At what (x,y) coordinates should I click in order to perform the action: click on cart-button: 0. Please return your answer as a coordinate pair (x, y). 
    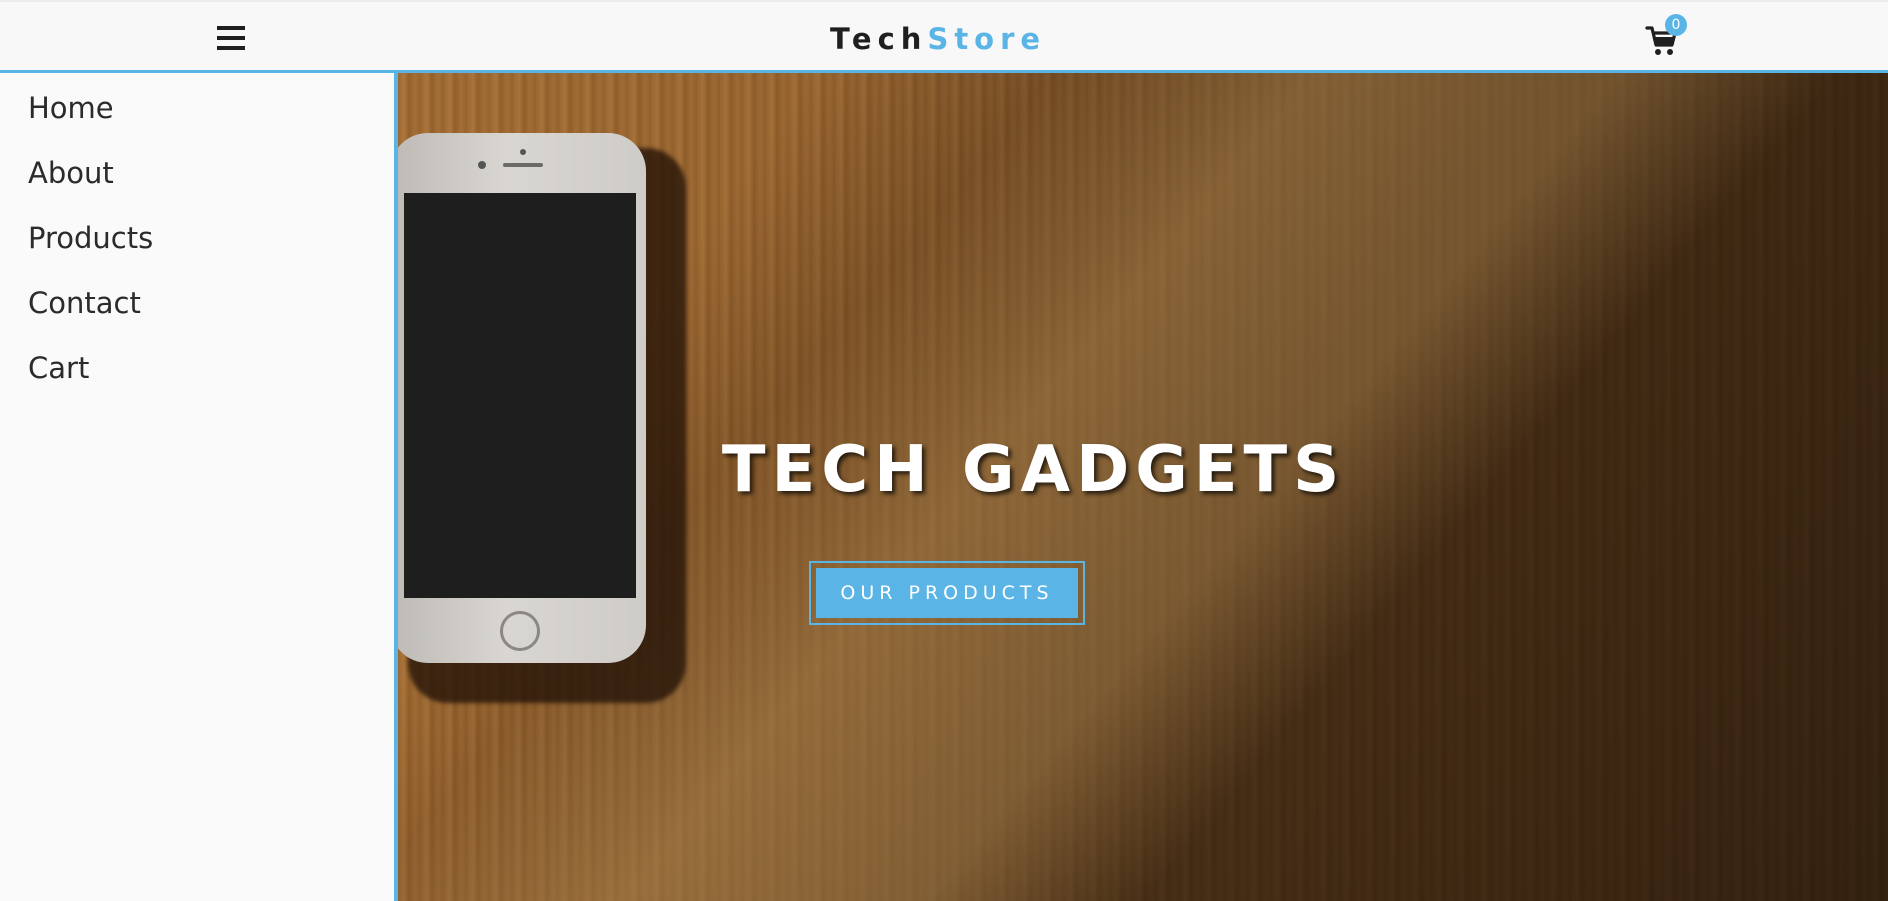
    Looking at the image, I should click on (1669, 37).